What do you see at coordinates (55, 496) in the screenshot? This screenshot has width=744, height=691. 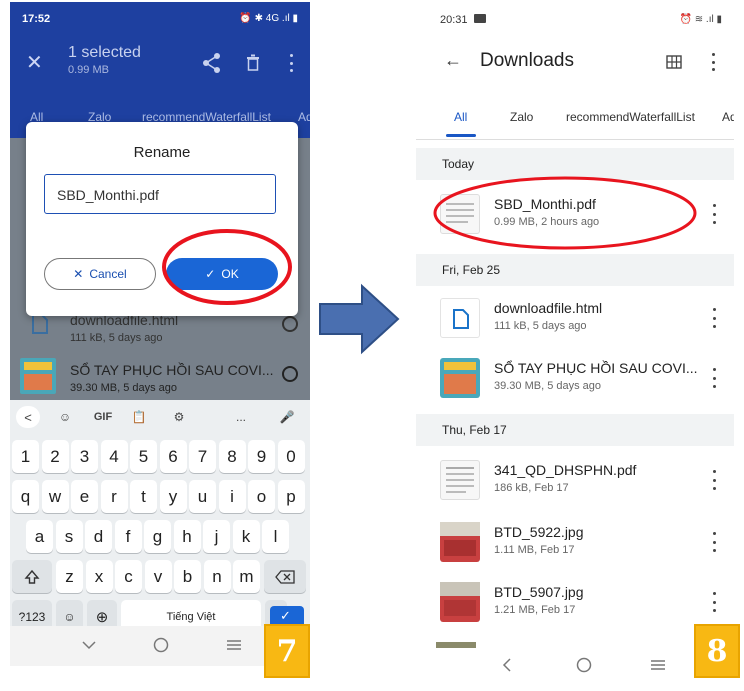 I see `key-w: w` at bounding box center [55, 496].